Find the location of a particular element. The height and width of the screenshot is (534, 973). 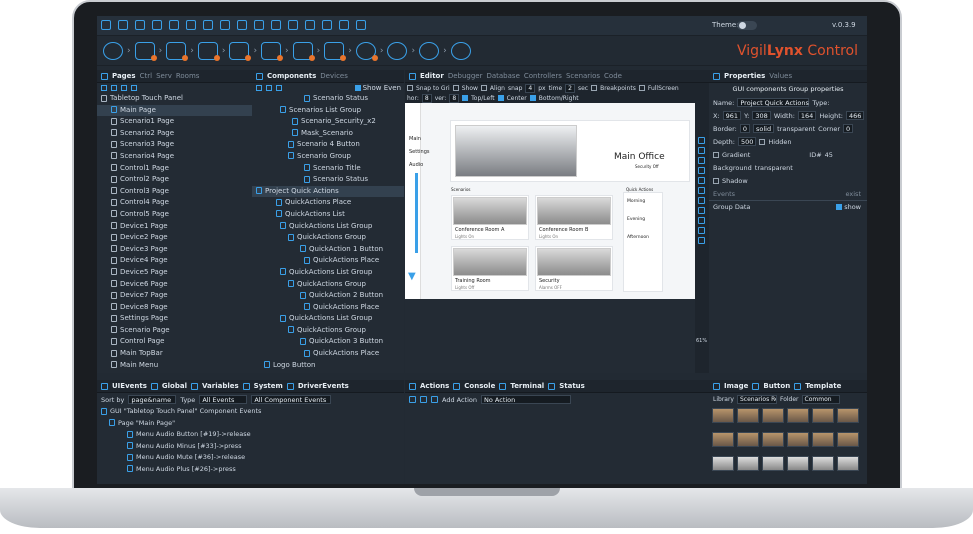

theme-toggle is located at coordinates (747, 25).